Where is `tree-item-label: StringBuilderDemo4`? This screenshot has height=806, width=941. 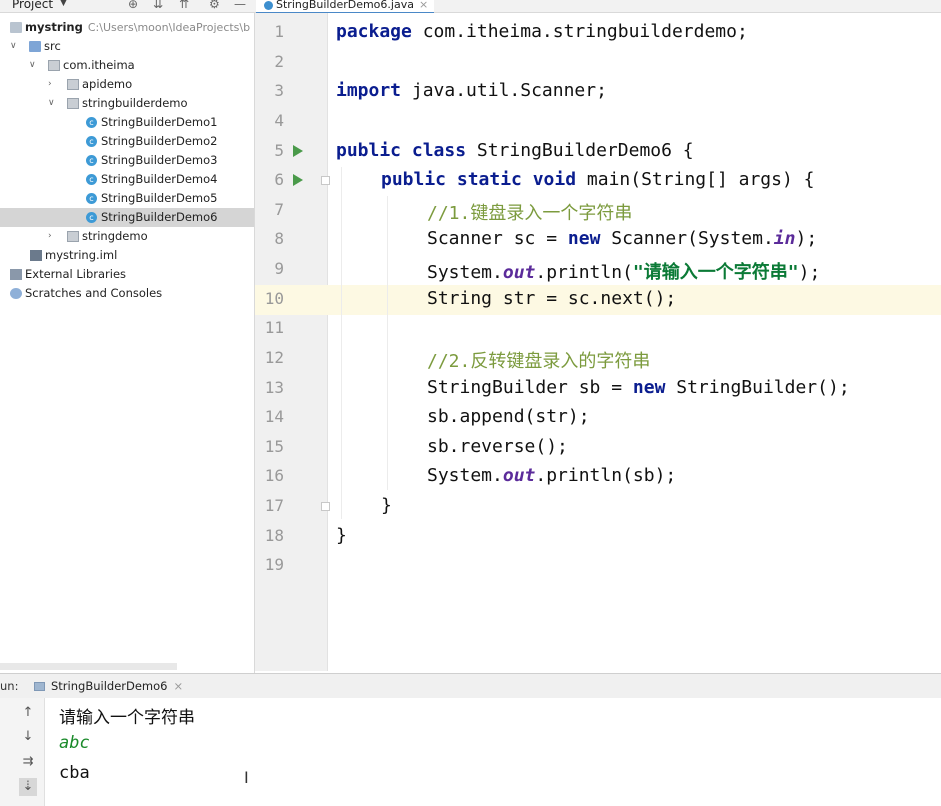 tree-item-label: StringBuilderDemo4 is located at coordinates (159, 179).